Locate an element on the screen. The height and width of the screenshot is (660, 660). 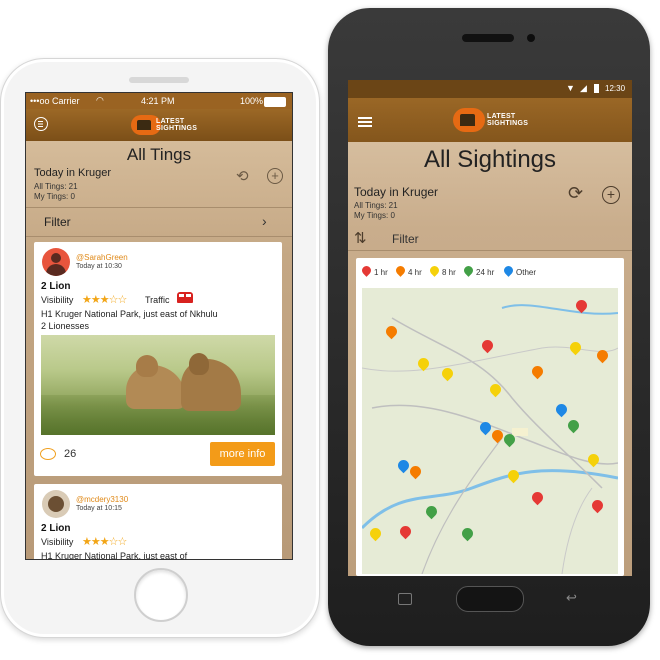
front-camera is located at coordinates (531, 38).